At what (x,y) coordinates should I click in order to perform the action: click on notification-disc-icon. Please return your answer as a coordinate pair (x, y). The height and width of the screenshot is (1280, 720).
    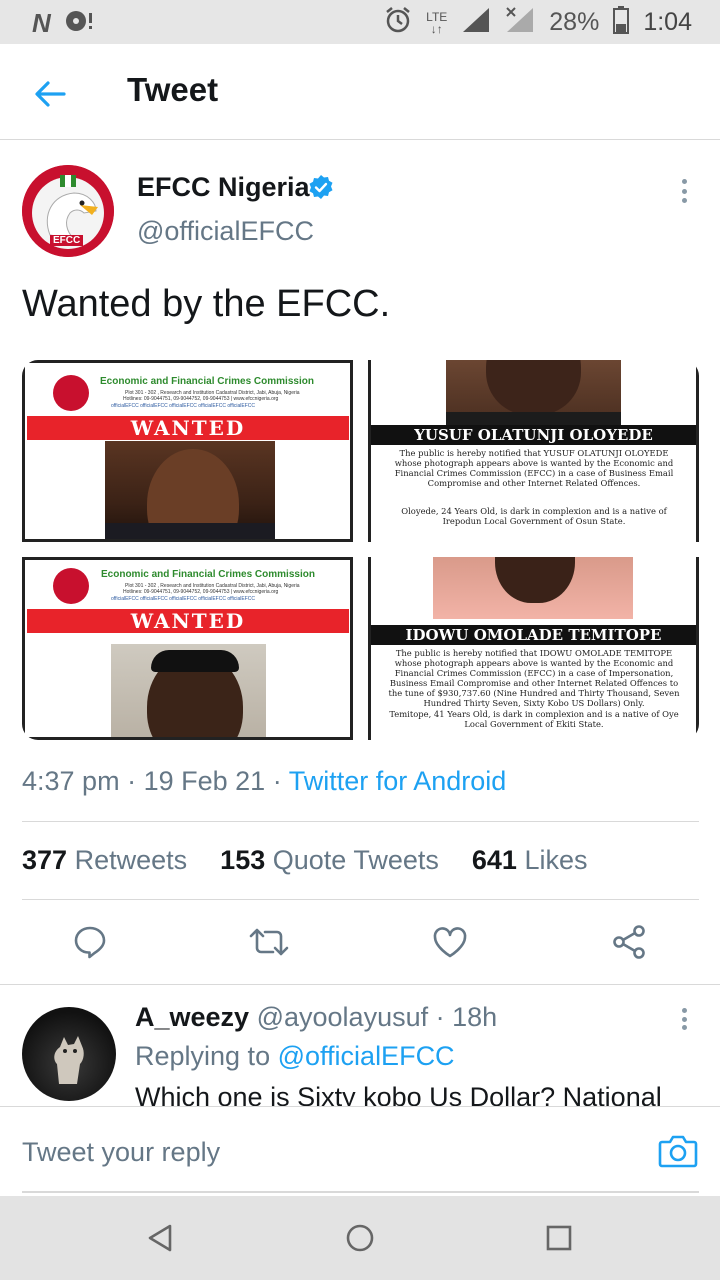
    Looking at the image, I should click on (80, 23).